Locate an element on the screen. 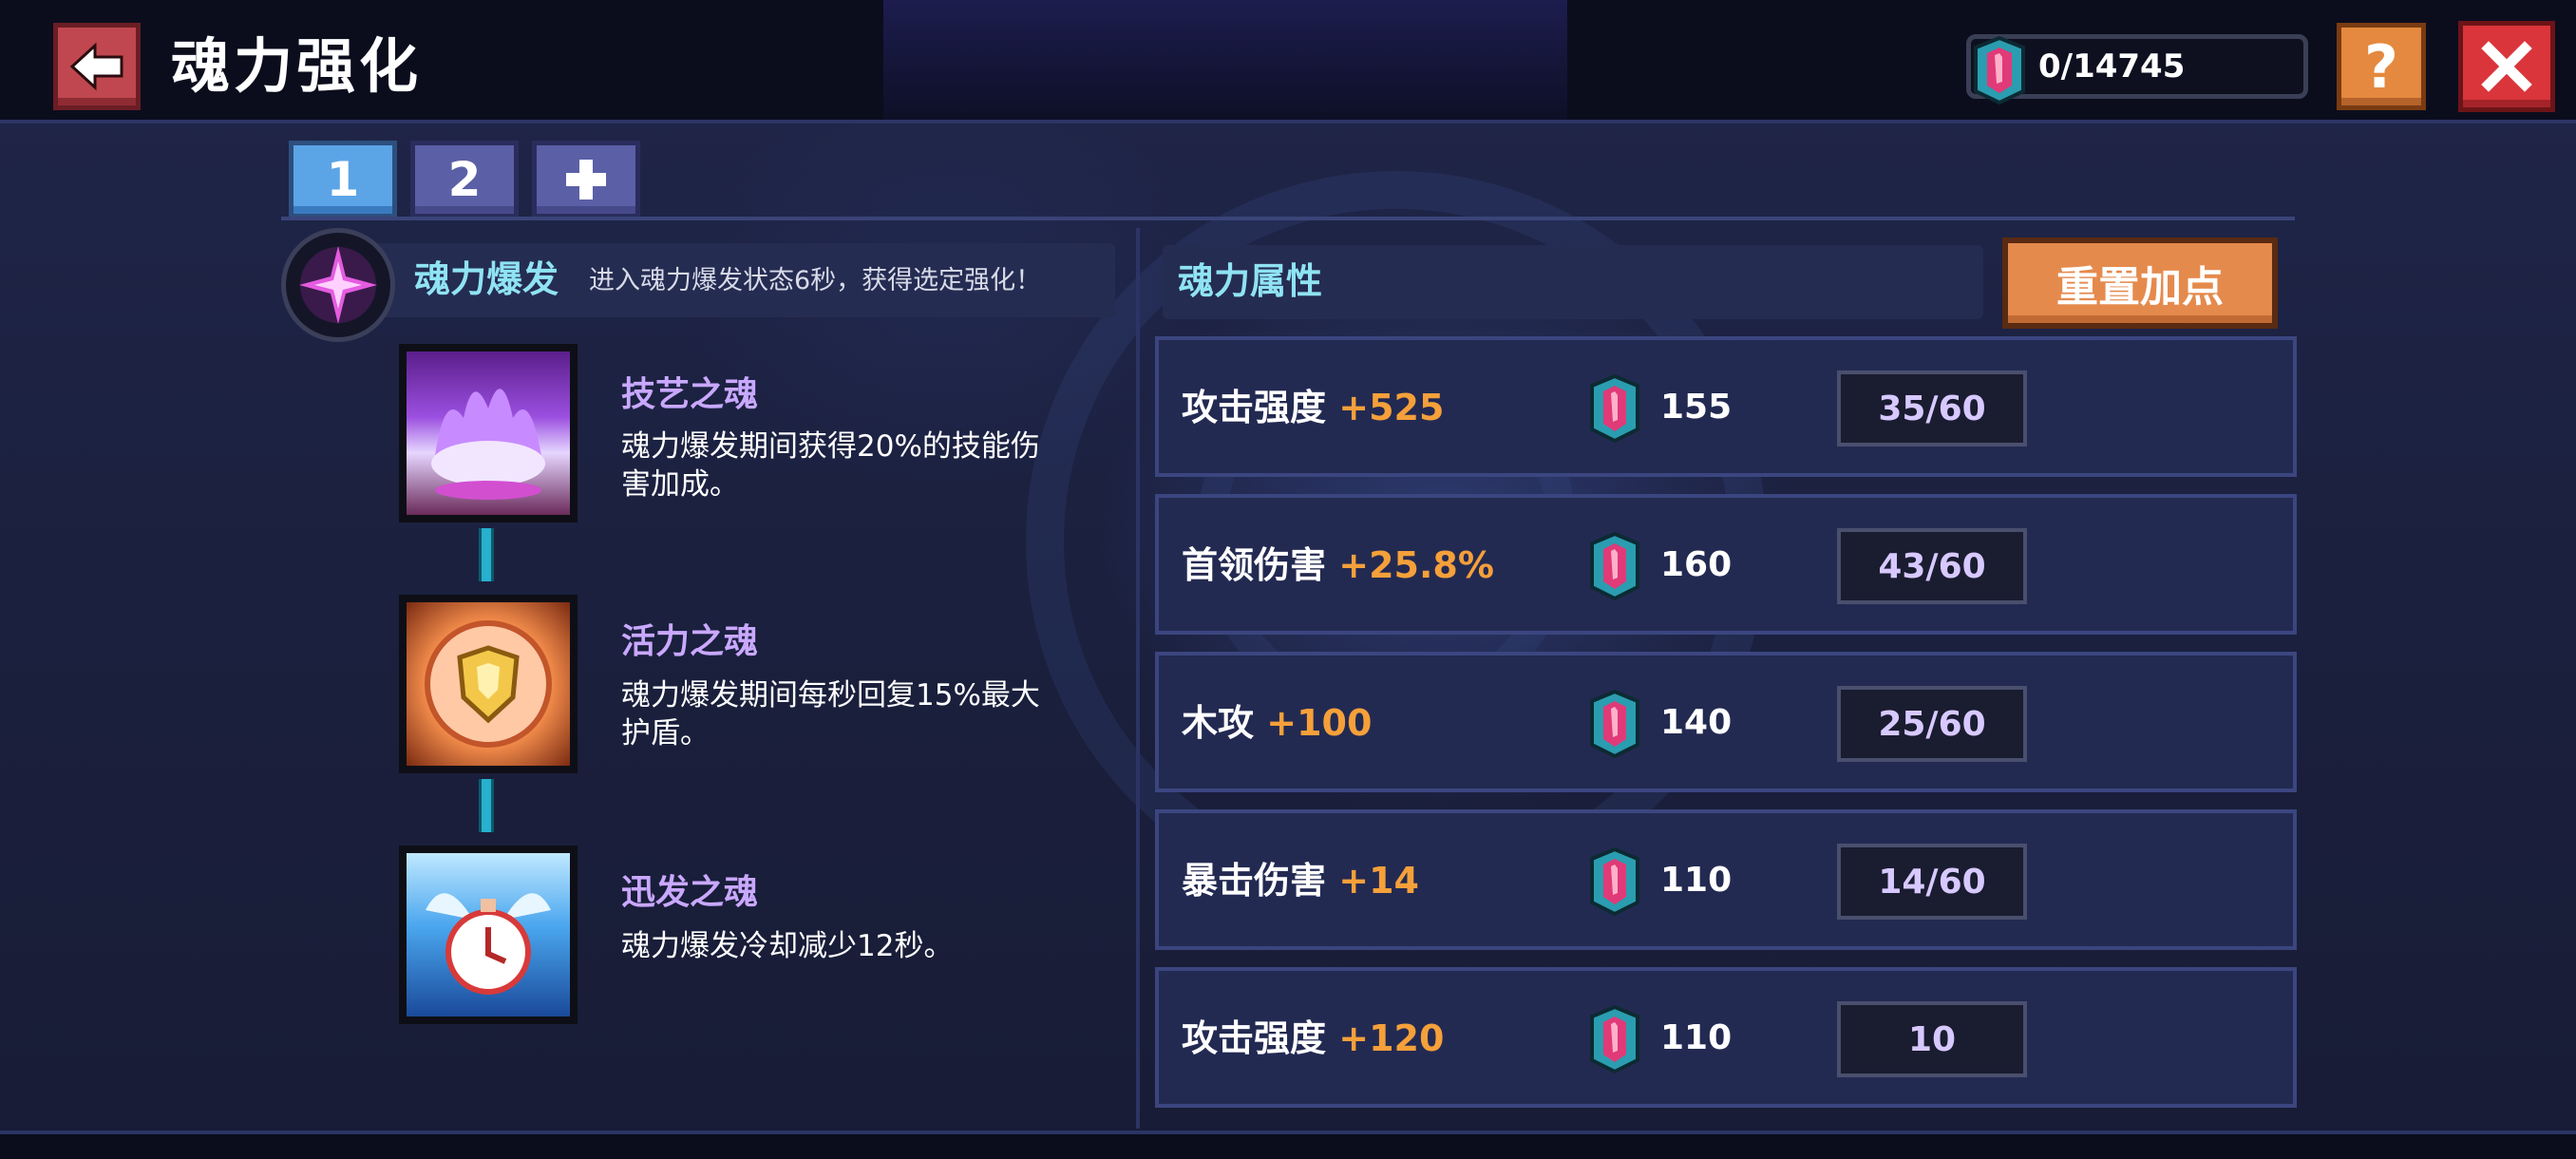  attribute-level: 10 is located at coordinates (1932, 1039).